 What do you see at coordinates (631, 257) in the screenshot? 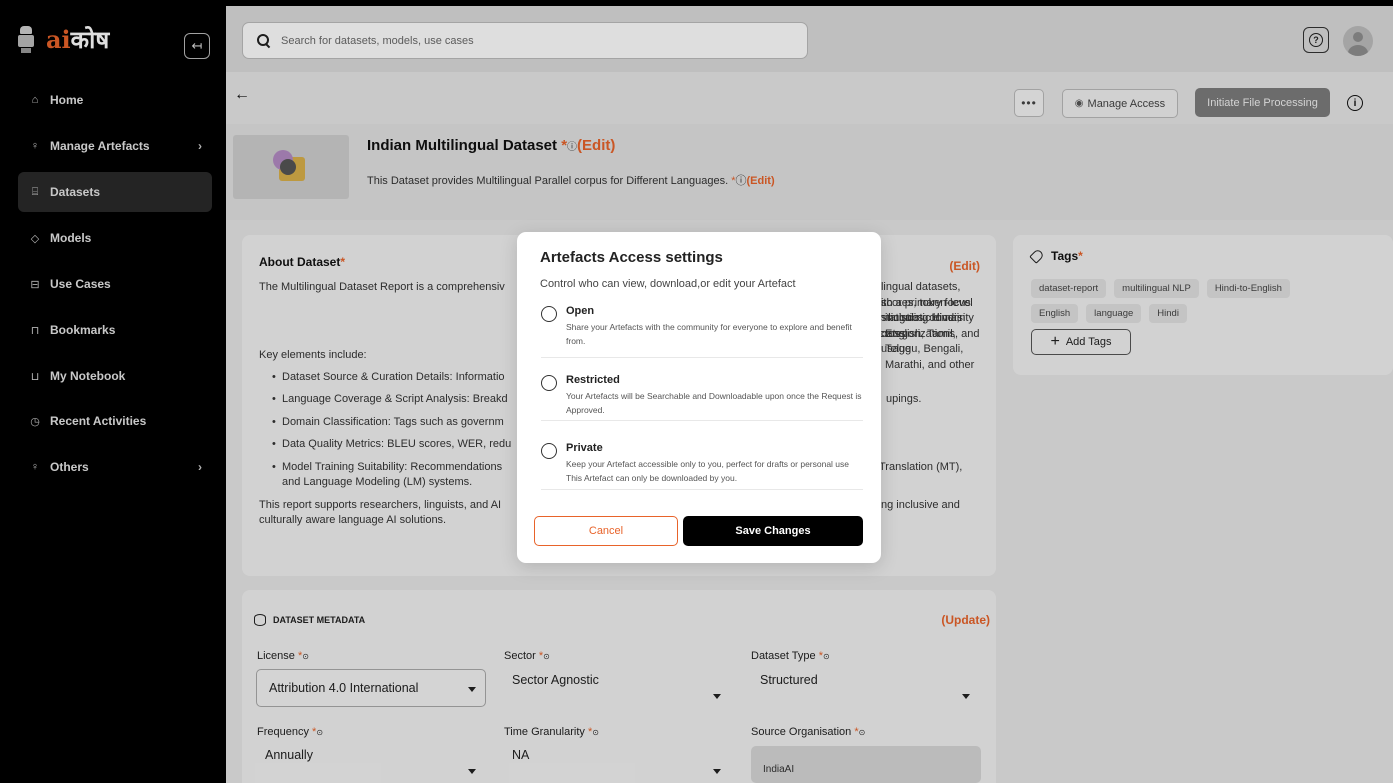
I see `modal-title: Artefacts Access settings` at bounding box center [631, 257].